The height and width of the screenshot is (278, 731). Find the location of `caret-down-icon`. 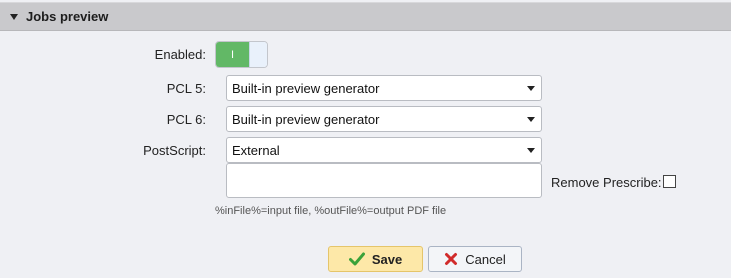

caret-down-icon is located at coordinates (14, 16).